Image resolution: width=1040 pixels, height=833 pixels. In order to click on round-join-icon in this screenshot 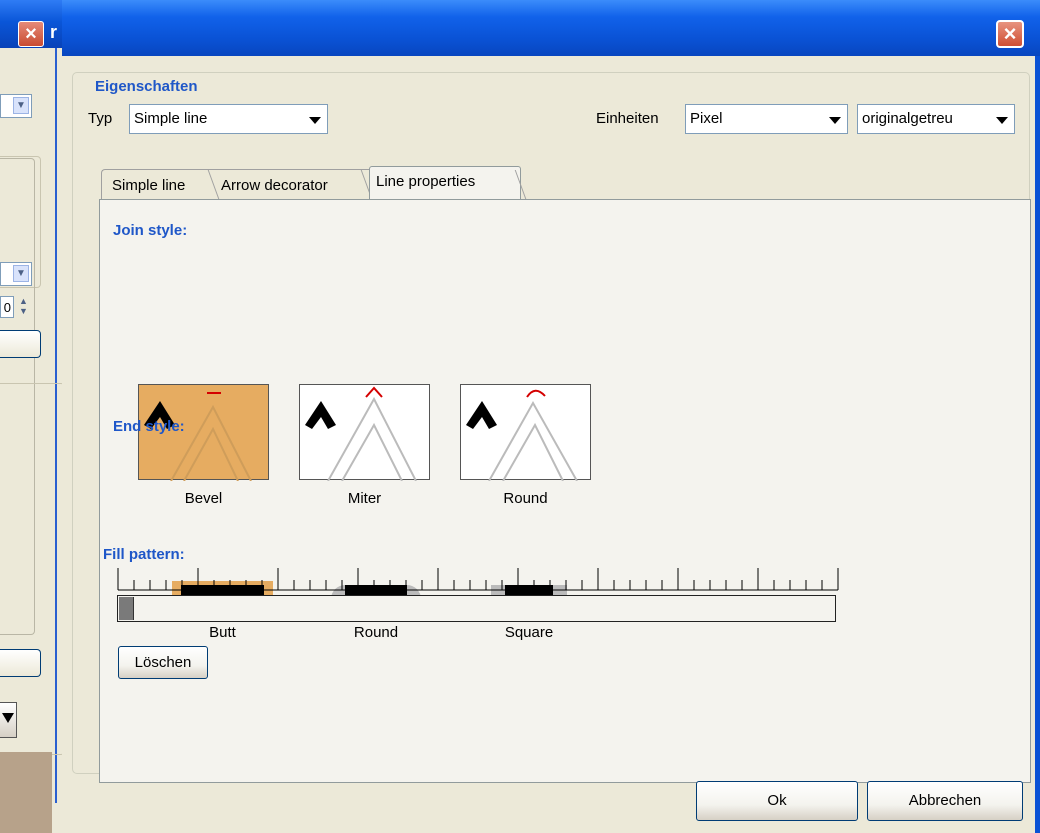, I will do `click(522, 435)`.